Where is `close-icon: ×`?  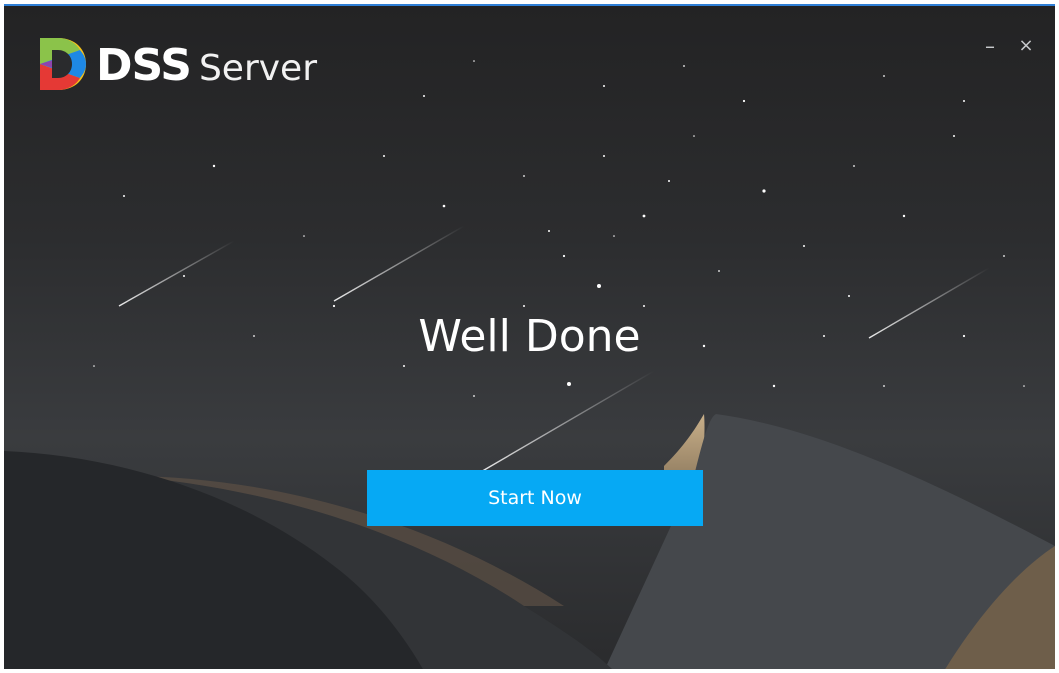 close-icon: × is located at coordinates (1026, 46).